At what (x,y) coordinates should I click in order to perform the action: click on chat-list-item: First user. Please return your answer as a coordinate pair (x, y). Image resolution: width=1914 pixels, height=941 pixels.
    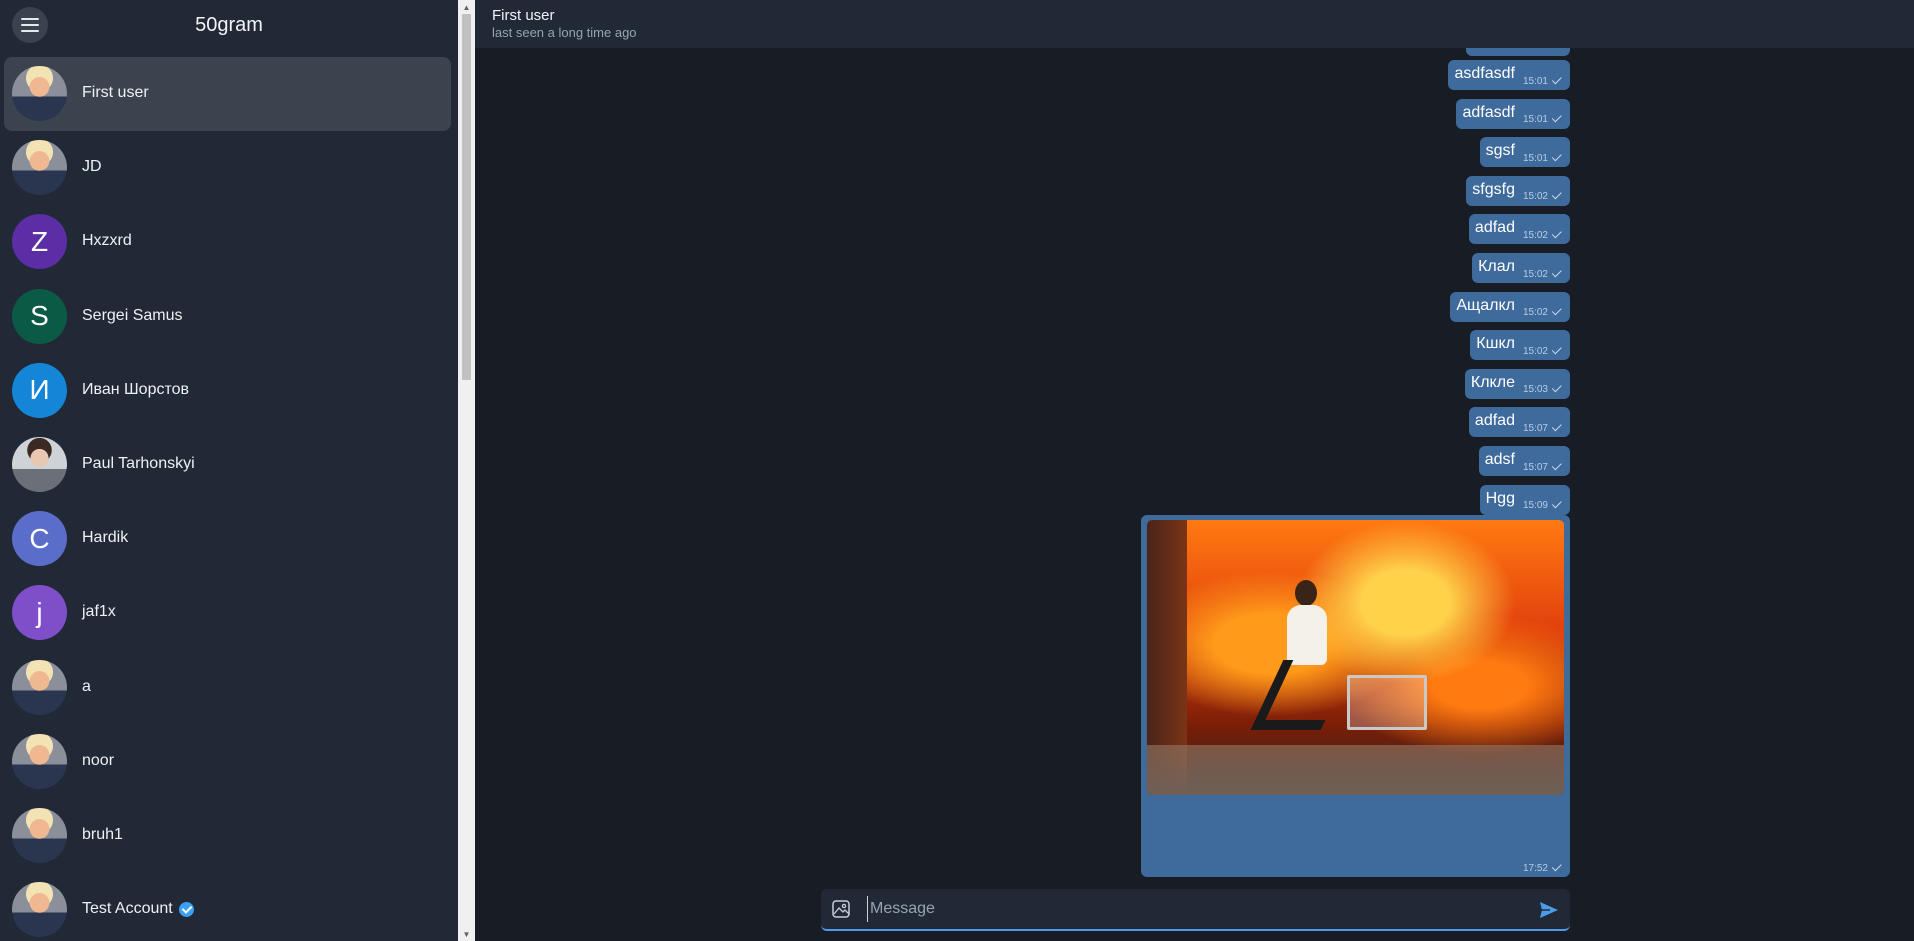
    Looking at the image, I should click on (227, 94).